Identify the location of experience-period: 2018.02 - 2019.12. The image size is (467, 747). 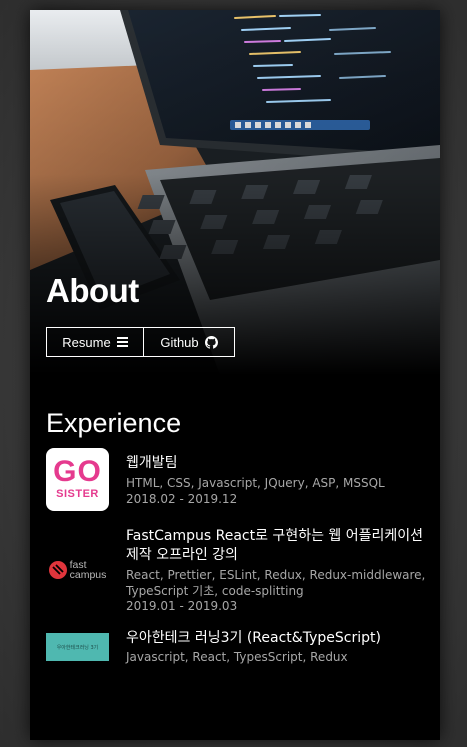
(182, 498).